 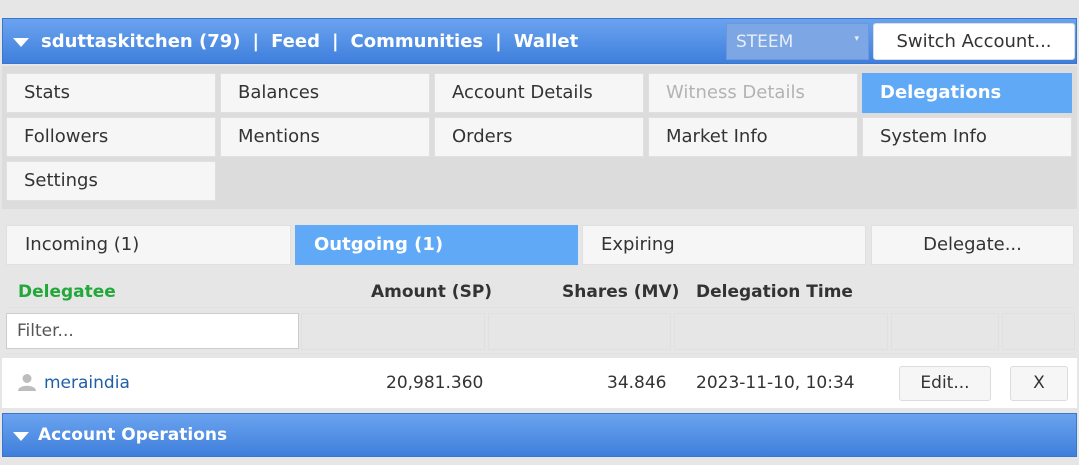 What do you see at coordinates (774, 292) in the screenshot?
I see `column-header-delegation-time: Delegation Time` at bounding box center [774, 292].